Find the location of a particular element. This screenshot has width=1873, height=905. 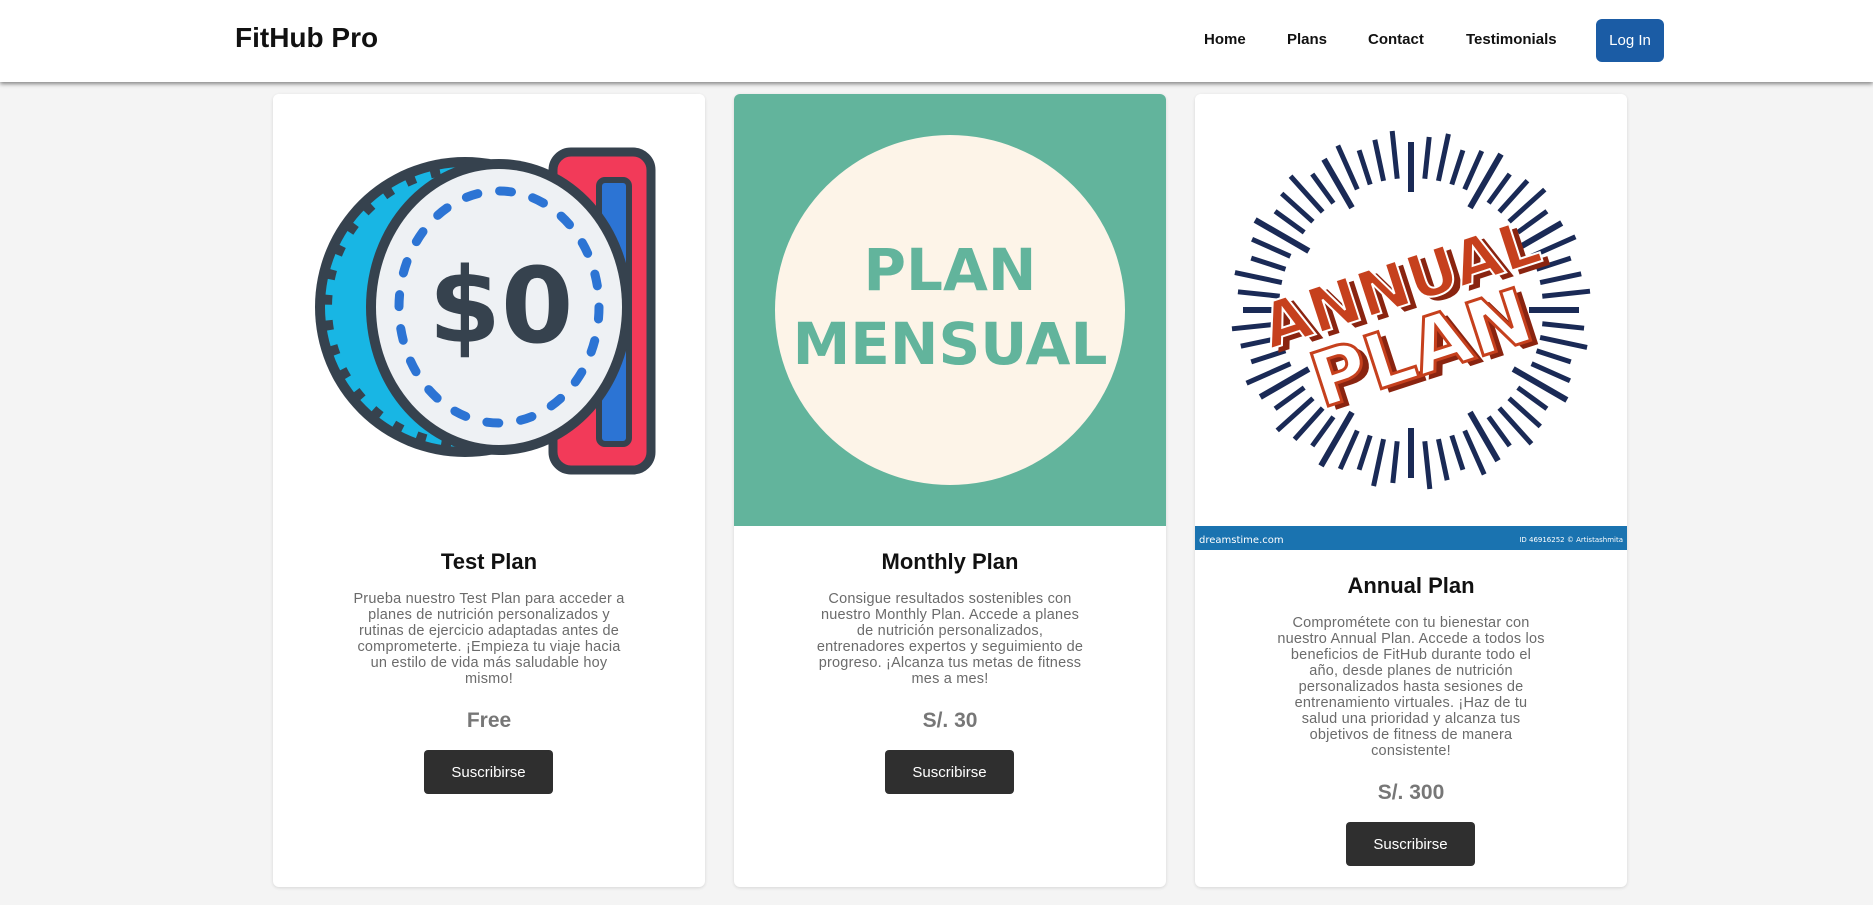

nav-contact: Contact is located at coordinates (1396, 39).